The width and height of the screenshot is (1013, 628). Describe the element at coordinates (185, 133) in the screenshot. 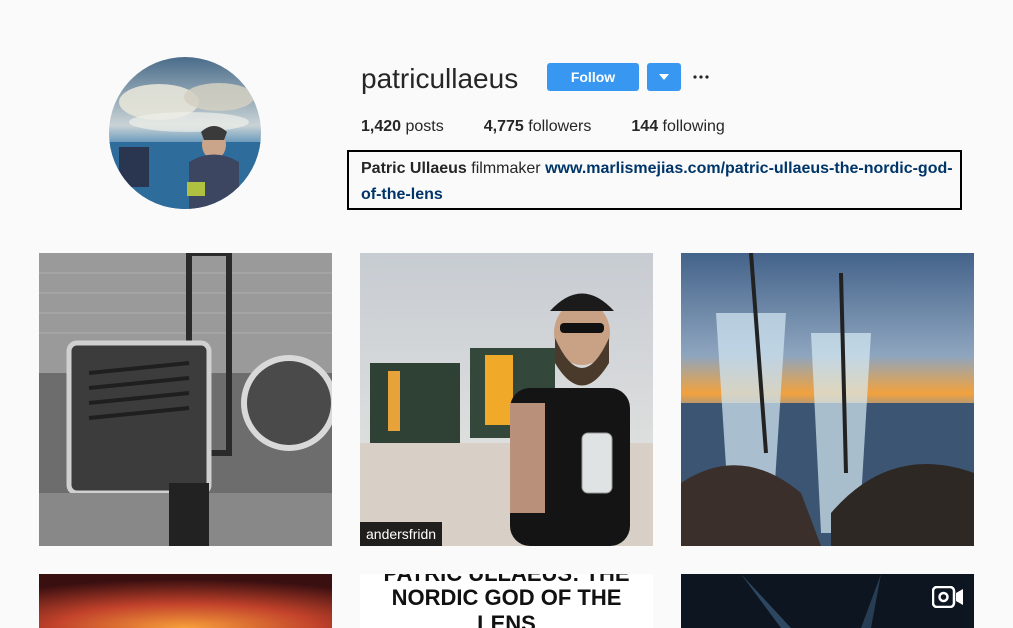

I see `avatar` at that location.